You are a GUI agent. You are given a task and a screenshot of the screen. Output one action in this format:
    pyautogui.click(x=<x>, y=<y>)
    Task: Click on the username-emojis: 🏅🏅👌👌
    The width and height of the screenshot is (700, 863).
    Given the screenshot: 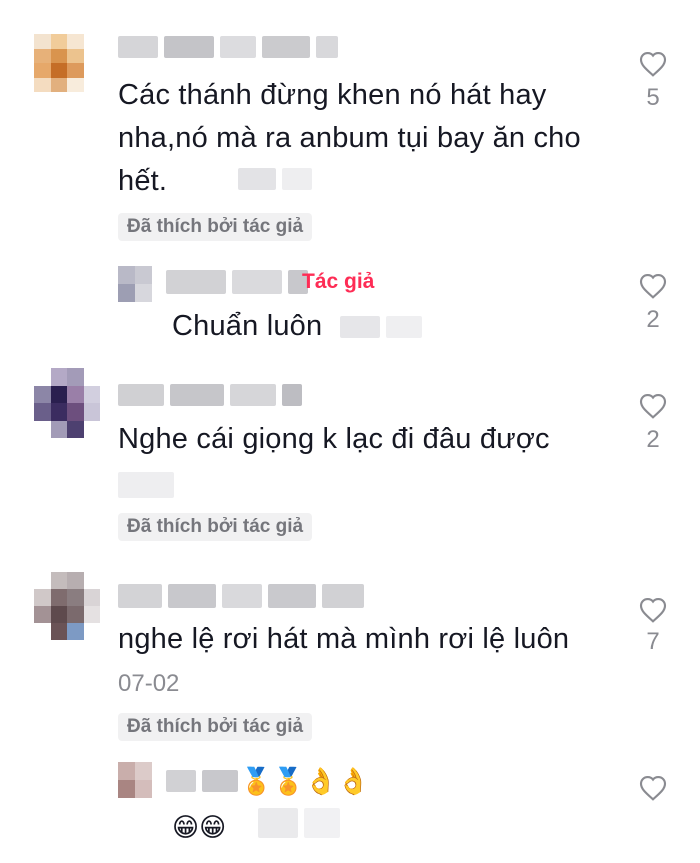 What is the action you would take?
    pyautogui.click(x=305, y=781)
    